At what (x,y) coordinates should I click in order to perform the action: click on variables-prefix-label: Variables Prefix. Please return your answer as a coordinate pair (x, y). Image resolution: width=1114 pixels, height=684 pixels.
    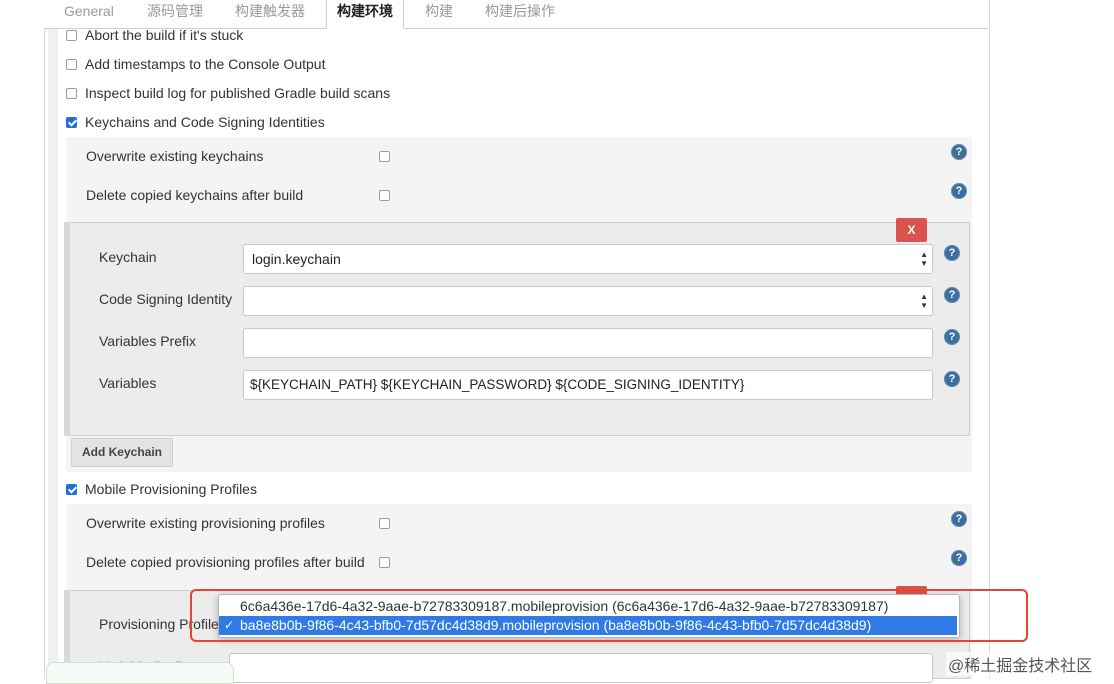
    Looking at the image, I should click on (148, 341).